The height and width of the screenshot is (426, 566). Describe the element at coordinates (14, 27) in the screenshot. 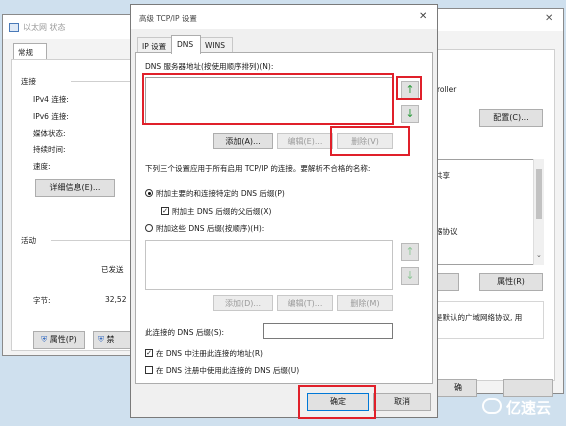

I see `network-icon` at that location.